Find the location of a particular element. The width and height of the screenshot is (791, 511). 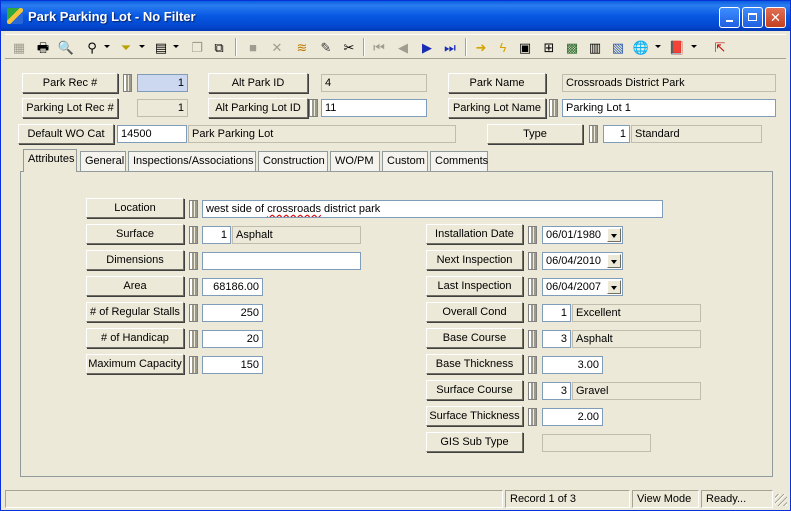

first-record-icon: ⏮ is located at coordinates (379, 47).